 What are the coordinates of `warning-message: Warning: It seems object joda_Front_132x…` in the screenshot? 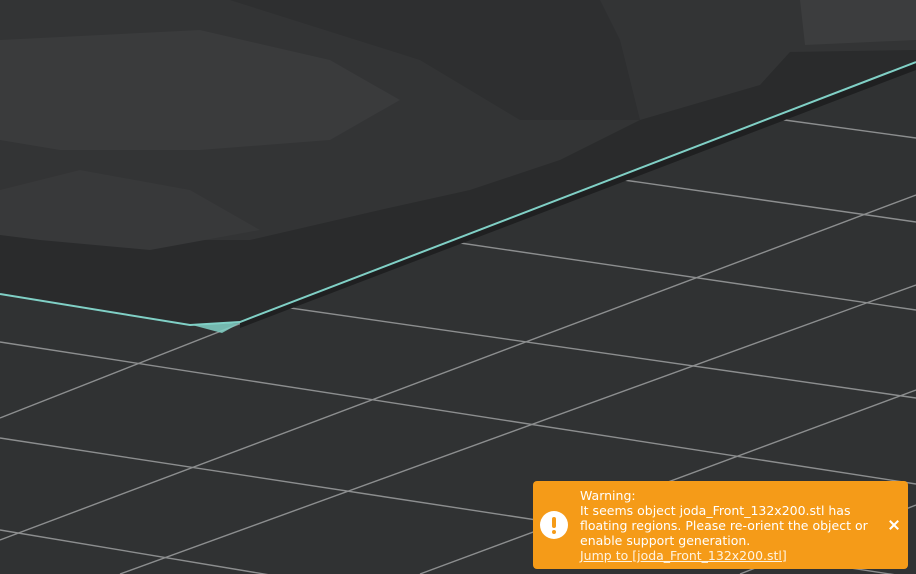 It's located at (725, 525).